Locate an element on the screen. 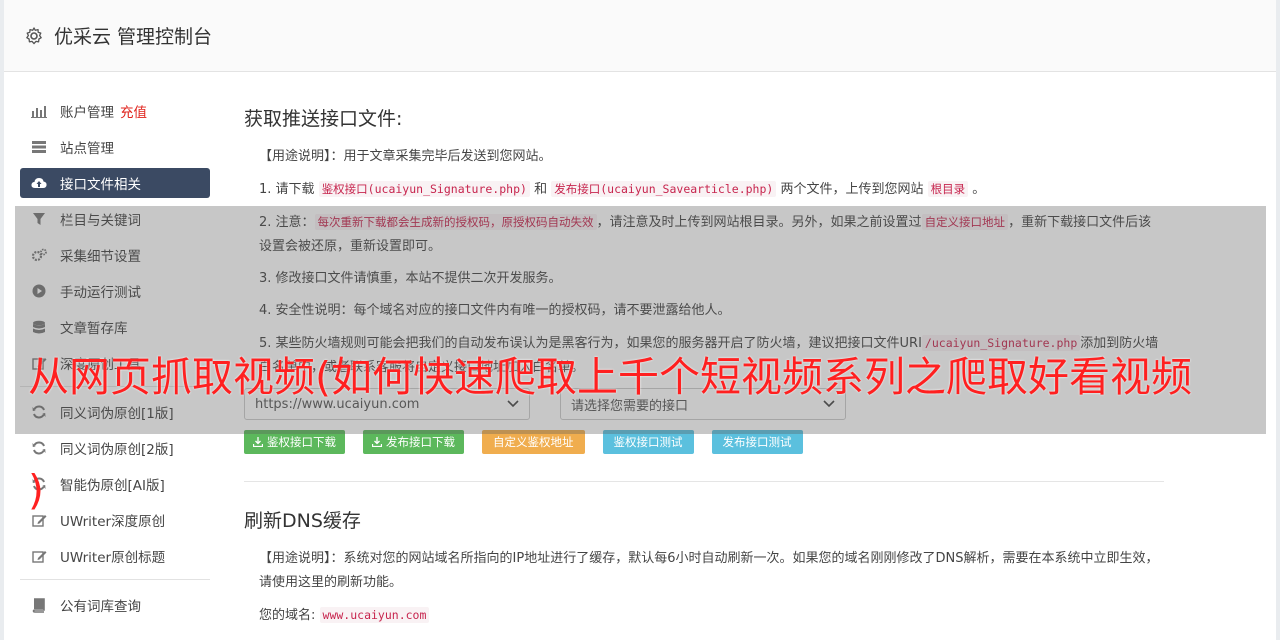 This screenshot has width=1280, height=640. root-dir-code: 根目录 is located at coordinates (948, 189).